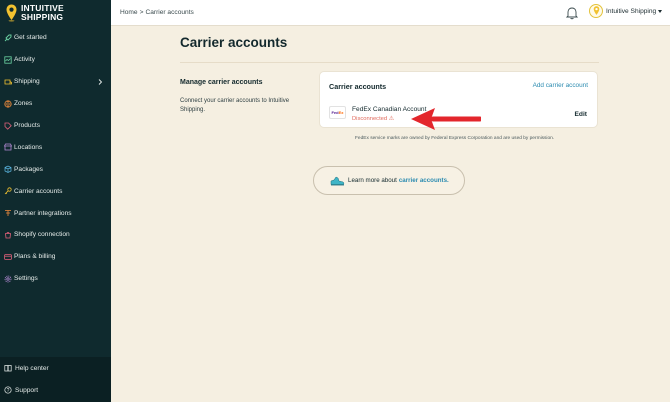 This screenshot has height=402, width=670. What do you see at coordinates (23, 104) in the screenshot?
I see `sidebar-item-label: Zones` at bounding box center [23, 104].